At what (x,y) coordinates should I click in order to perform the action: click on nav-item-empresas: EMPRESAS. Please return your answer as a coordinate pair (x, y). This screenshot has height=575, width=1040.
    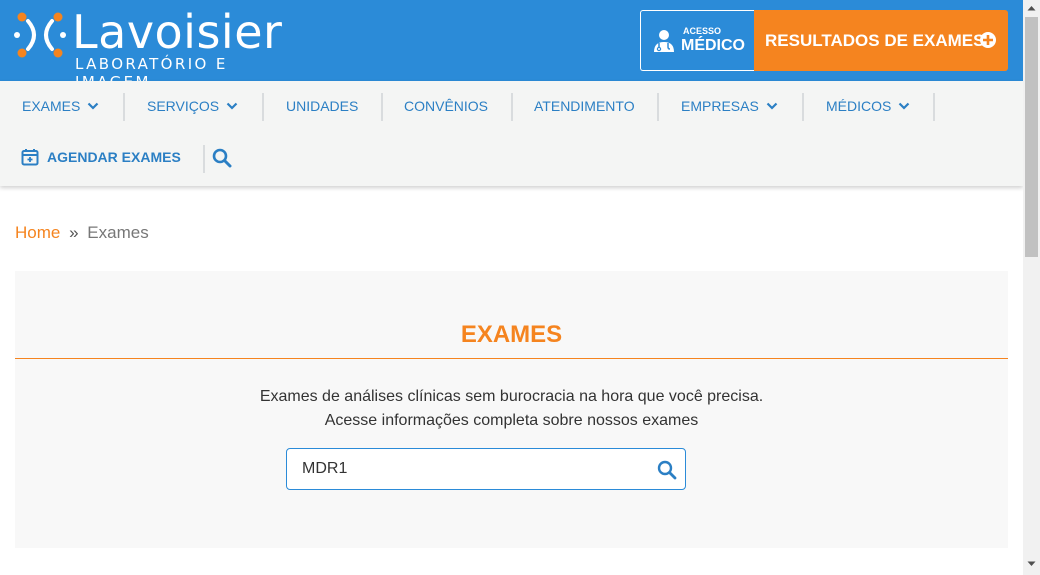
    Looking at the image, I should click on (729, 106).